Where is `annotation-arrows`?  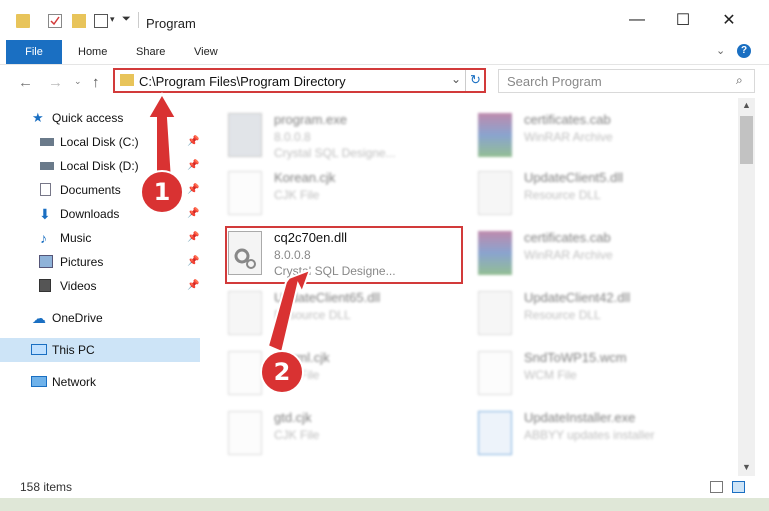
annotation-arrows is located at coordinates (229, 223).